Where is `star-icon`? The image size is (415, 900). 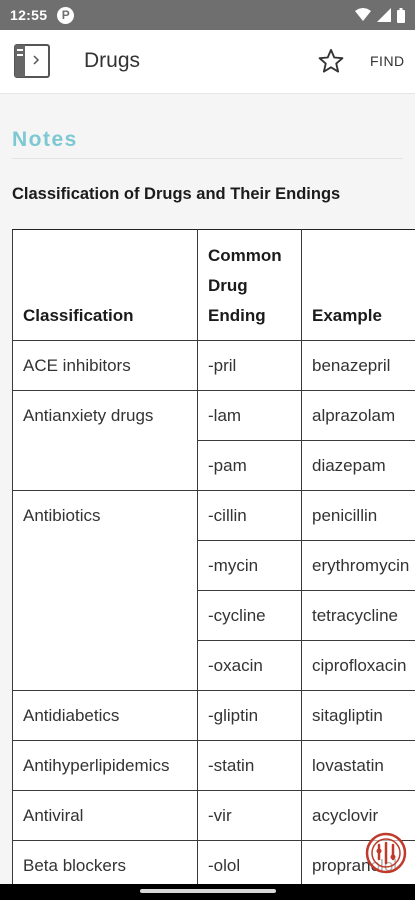 star-icon is located at coordinates (331, 61).